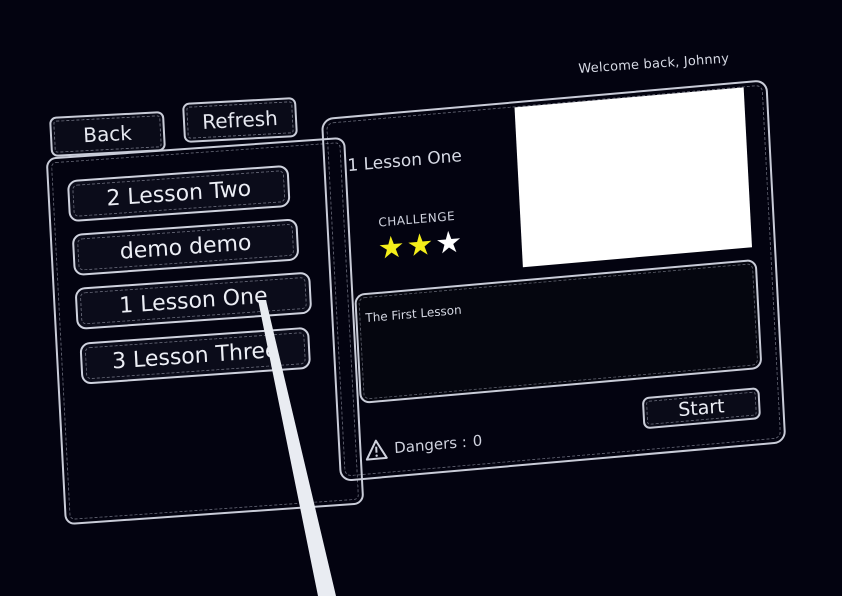  What do you see at coordinates (633, 177) in the screenshot?
I see `lesson-preview-image` at bounding box center [633, 177].